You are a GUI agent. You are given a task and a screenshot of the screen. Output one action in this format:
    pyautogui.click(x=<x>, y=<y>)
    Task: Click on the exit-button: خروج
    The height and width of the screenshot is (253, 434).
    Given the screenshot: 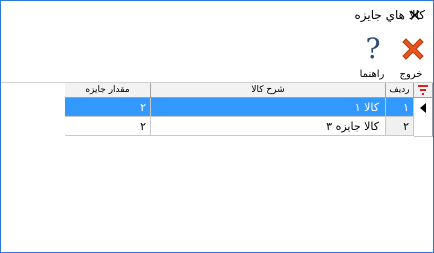 What is the action you would take?
    pyautogui.click(x=411, y=57)
    